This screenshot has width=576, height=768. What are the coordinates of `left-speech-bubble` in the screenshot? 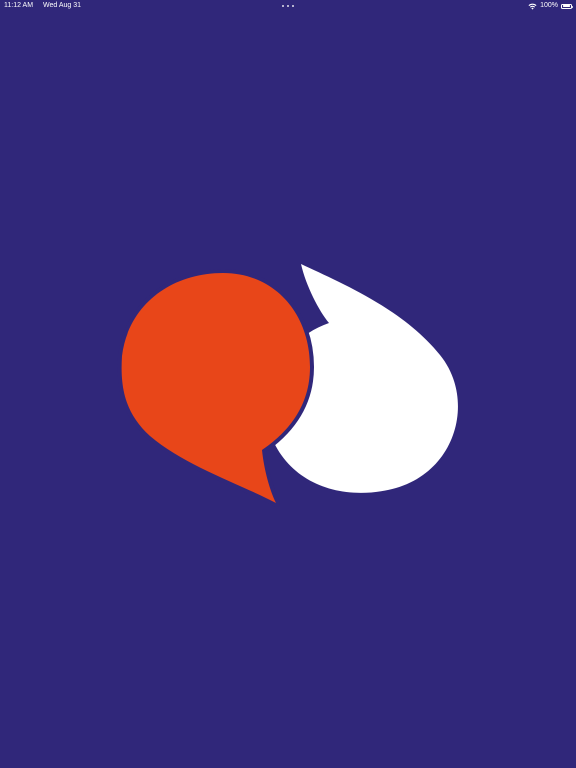 It's located at (215, 388).